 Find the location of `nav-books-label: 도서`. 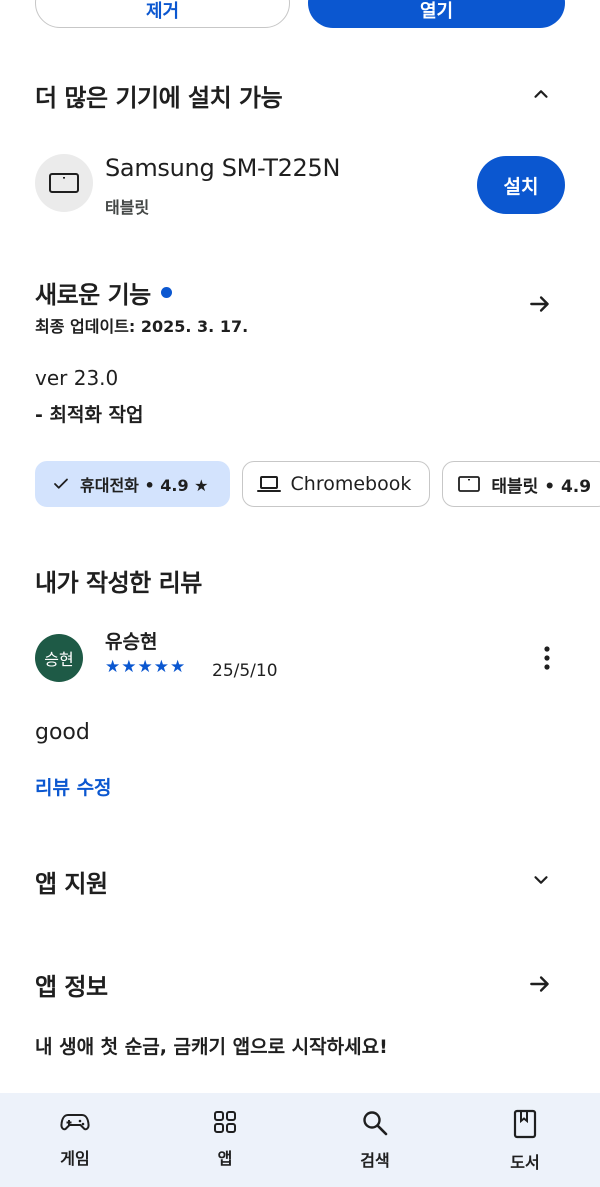

nav-books-label: 도서 is located at coordinates (525, 1162).